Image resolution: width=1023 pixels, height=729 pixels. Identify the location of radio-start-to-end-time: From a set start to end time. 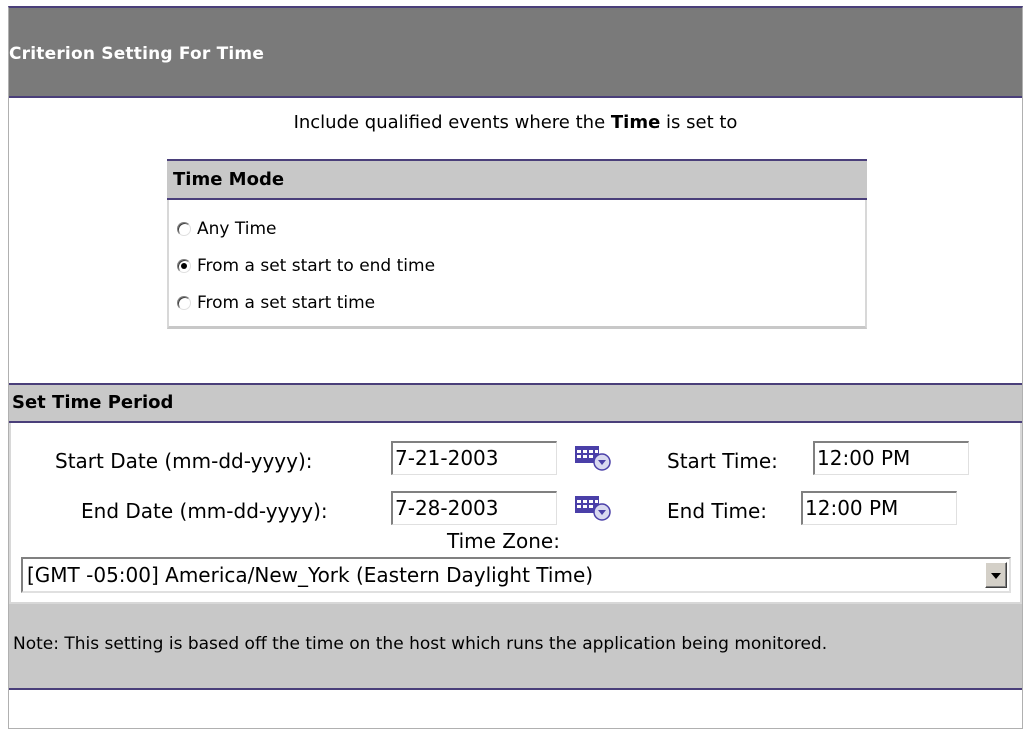
(517, 265).